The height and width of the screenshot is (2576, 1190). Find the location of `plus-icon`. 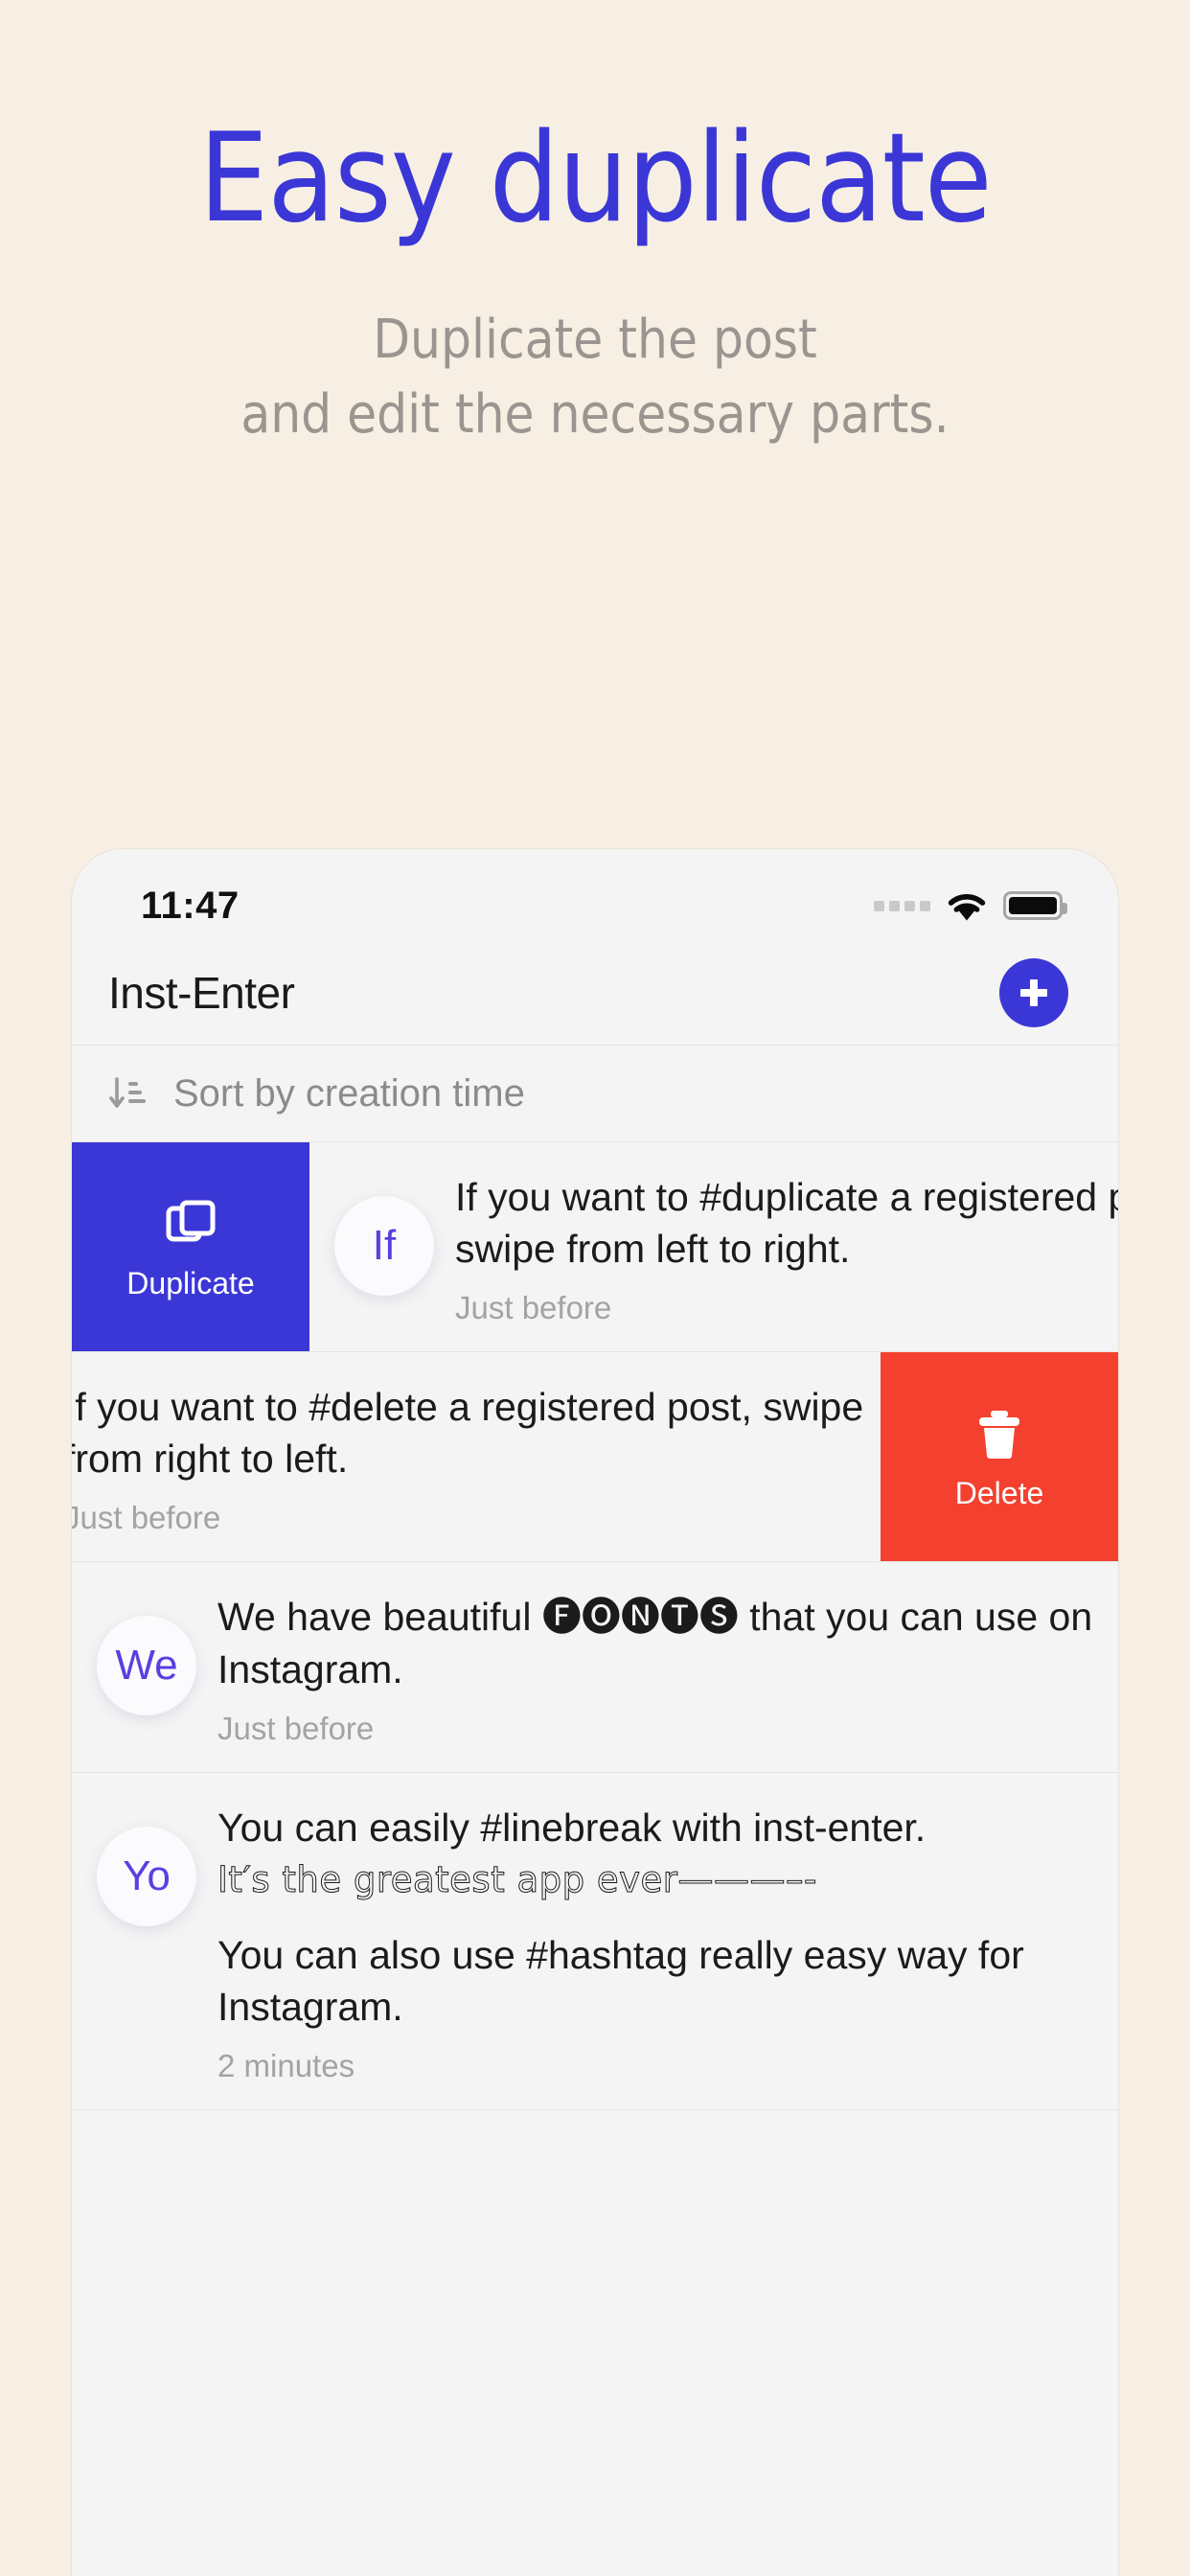

plus-icon is located at coordinates (1034, 993).